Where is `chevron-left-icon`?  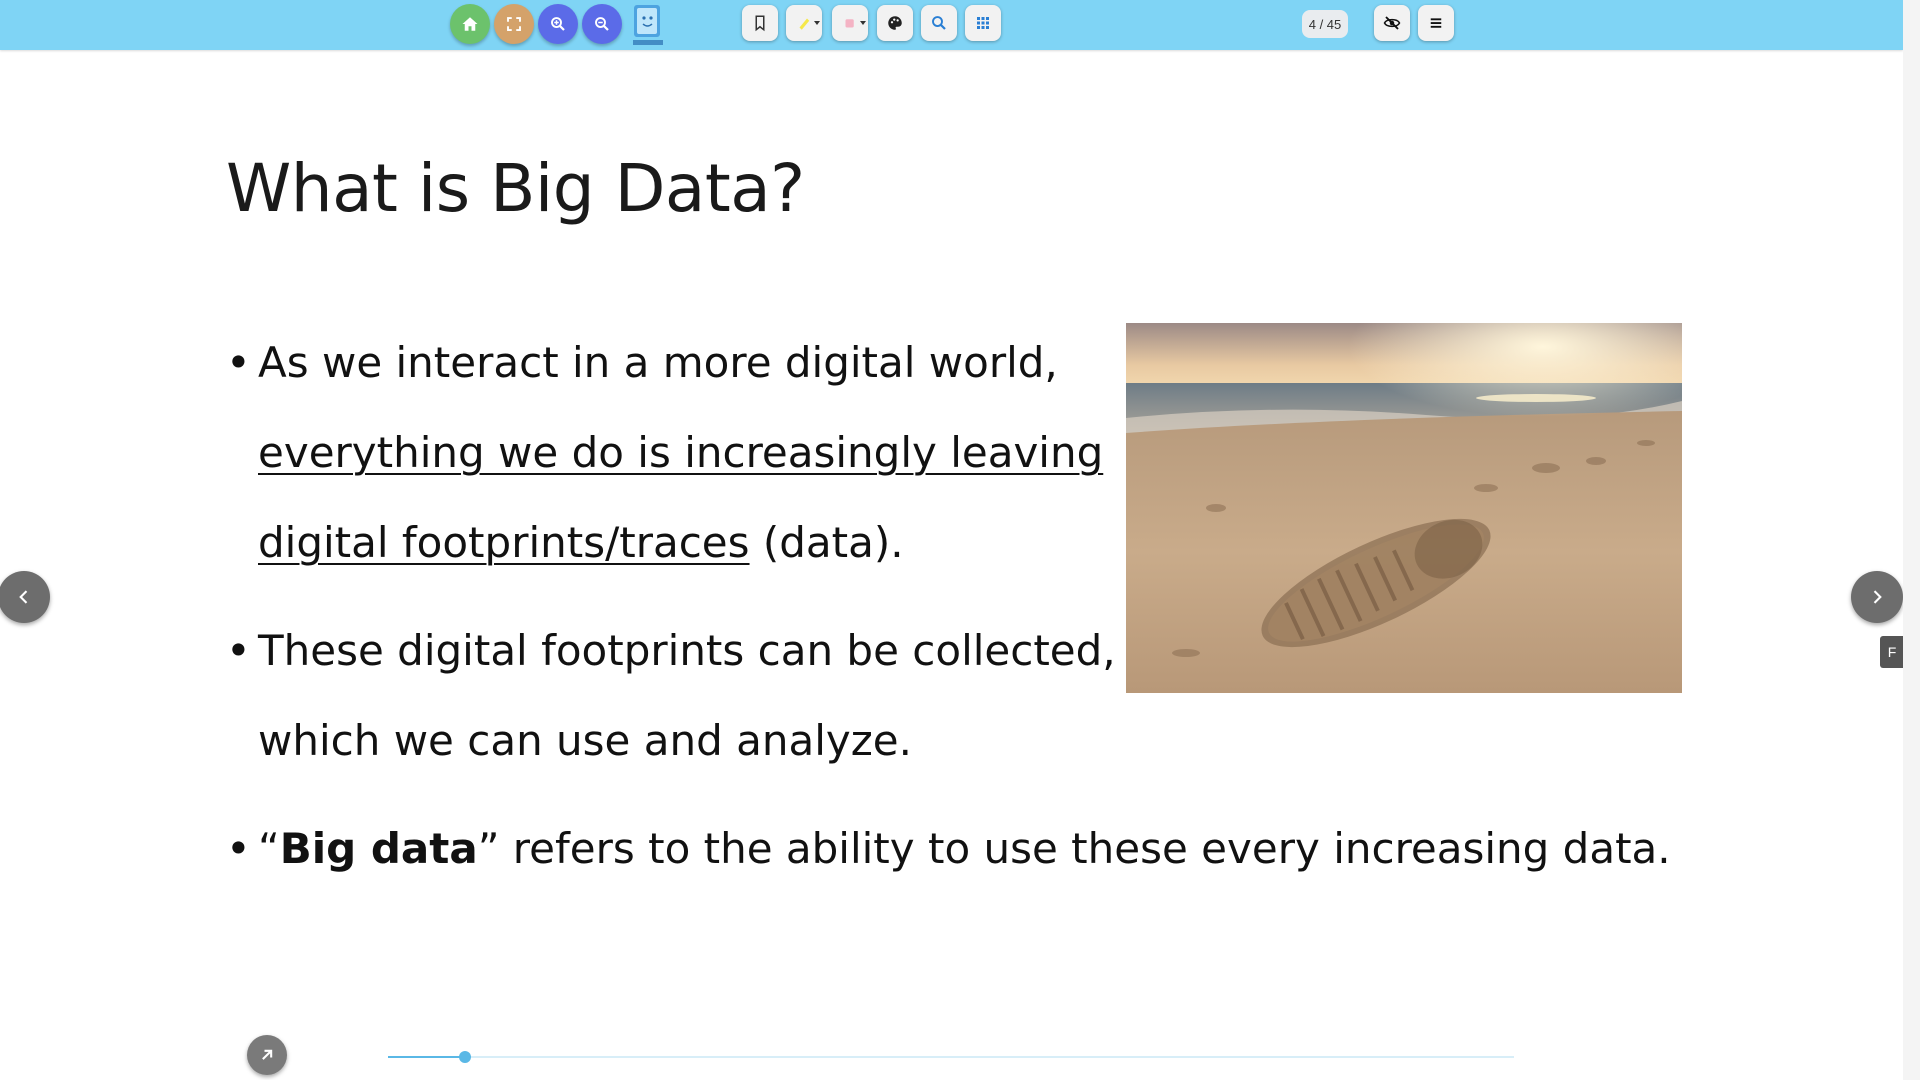
chevron-left-icon is located at coordinates (23, 597).